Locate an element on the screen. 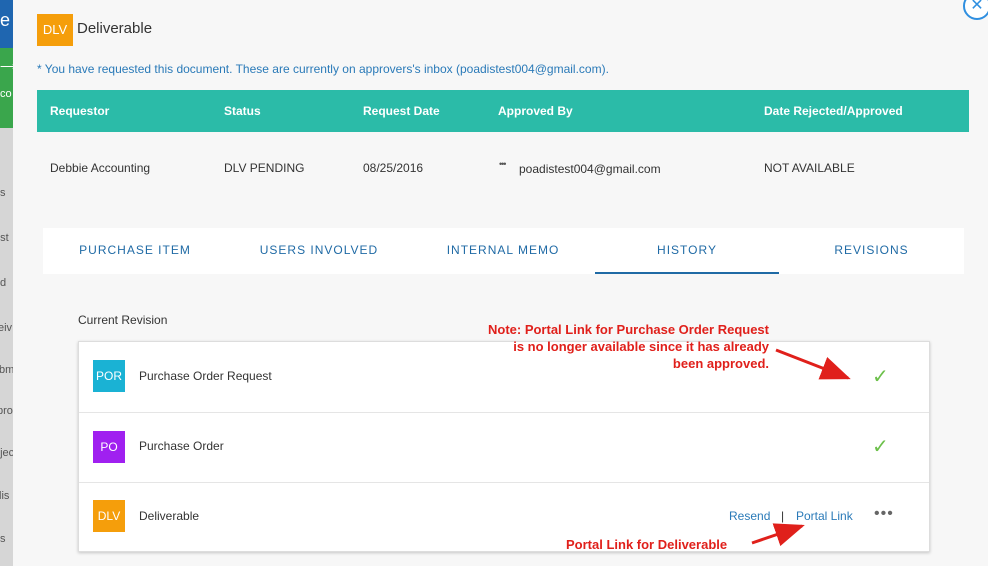 The height and width of the screenshot is (566, 988). annotation-arrows is located at coordinates (801, 447).